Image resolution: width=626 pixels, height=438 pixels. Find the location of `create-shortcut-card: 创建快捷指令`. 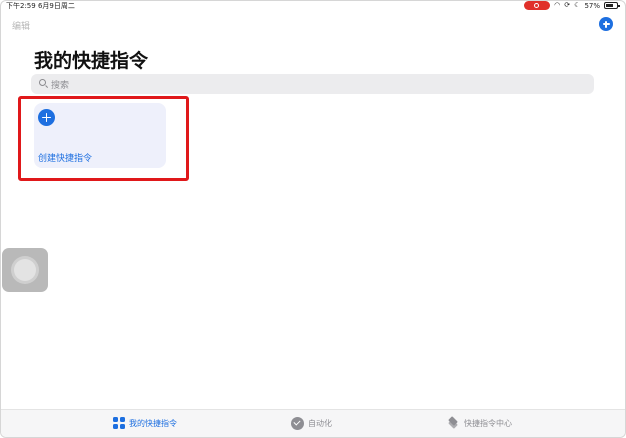

create-shortcut-card: 创建快捷指令 is located at coordinates (100, 135).